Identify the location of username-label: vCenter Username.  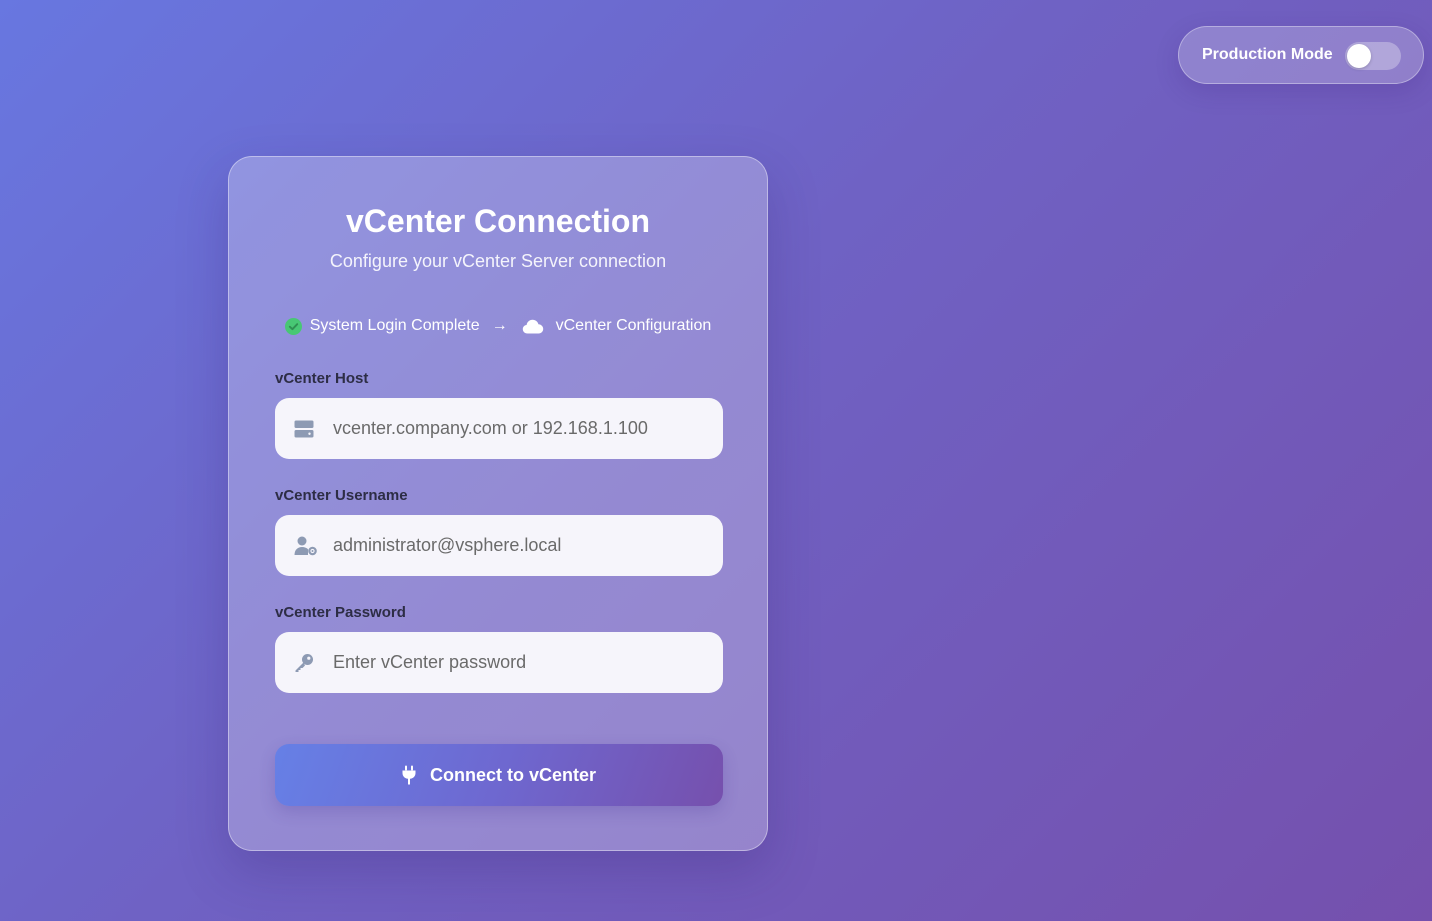
(341, 495).